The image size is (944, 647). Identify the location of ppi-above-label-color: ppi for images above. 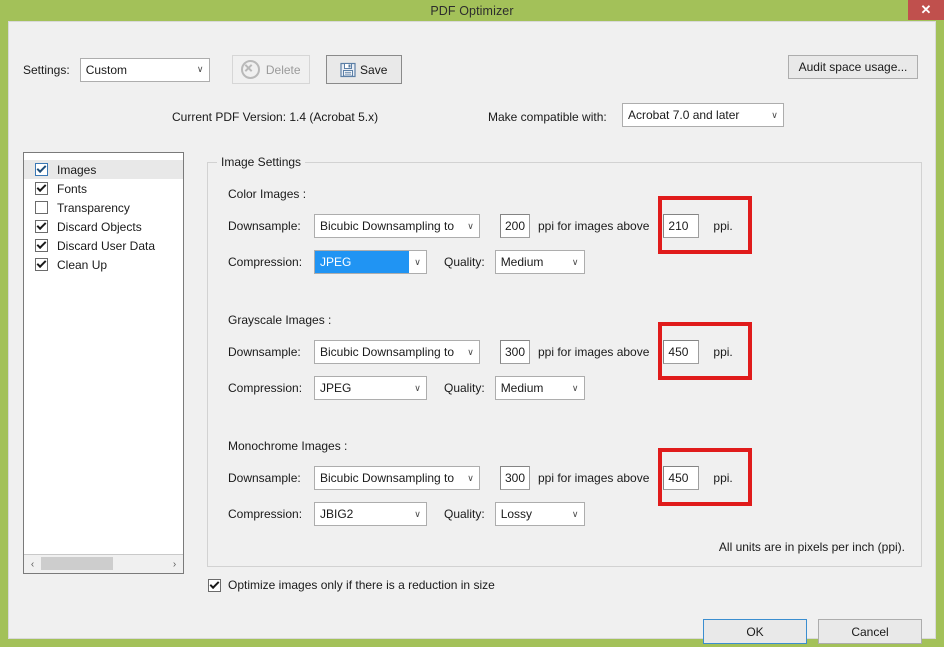
(594, 226).